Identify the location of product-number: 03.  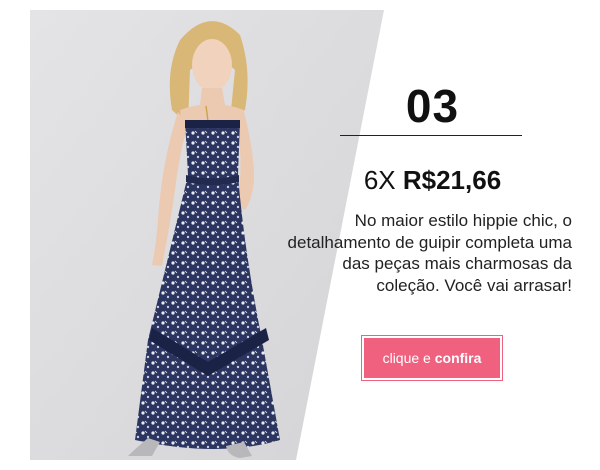
(432, 106).